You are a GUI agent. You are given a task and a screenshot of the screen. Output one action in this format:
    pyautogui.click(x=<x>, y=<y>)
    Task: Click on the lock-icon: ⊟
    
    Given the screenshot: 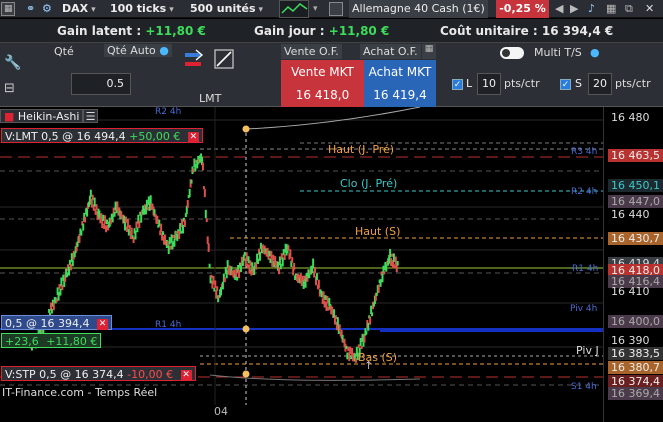 What is the action you would take?
    pyautogui.click(x=9, y=88)
    